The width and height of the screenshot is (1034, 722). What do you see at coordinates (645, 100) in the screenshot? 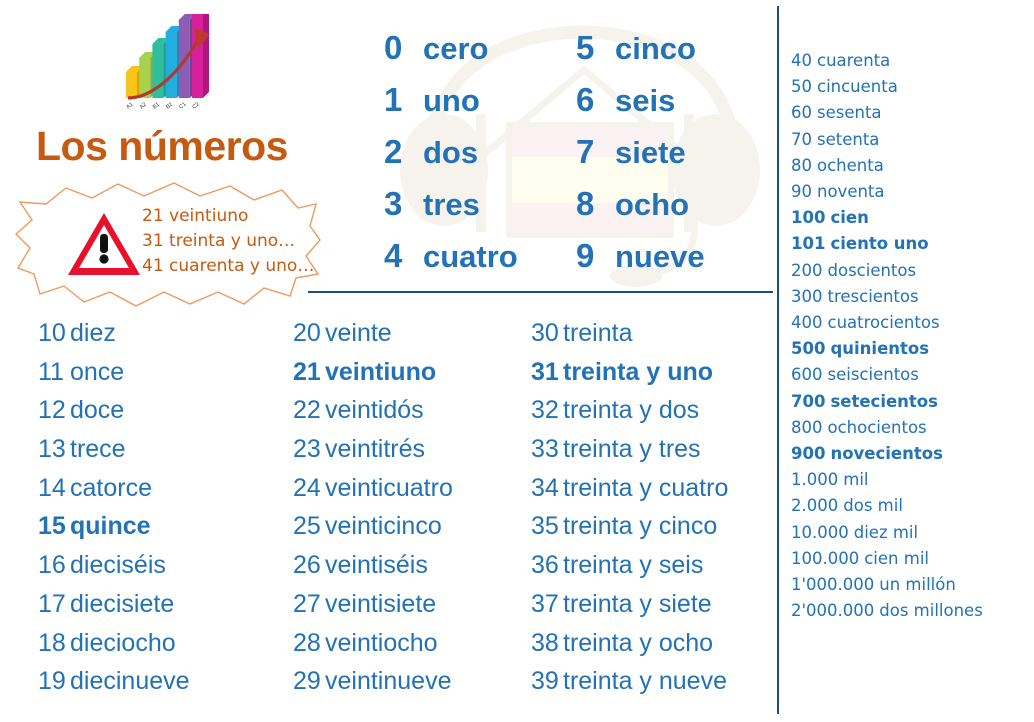
I see `digit-word: seis` at bounding box center [645, 100].